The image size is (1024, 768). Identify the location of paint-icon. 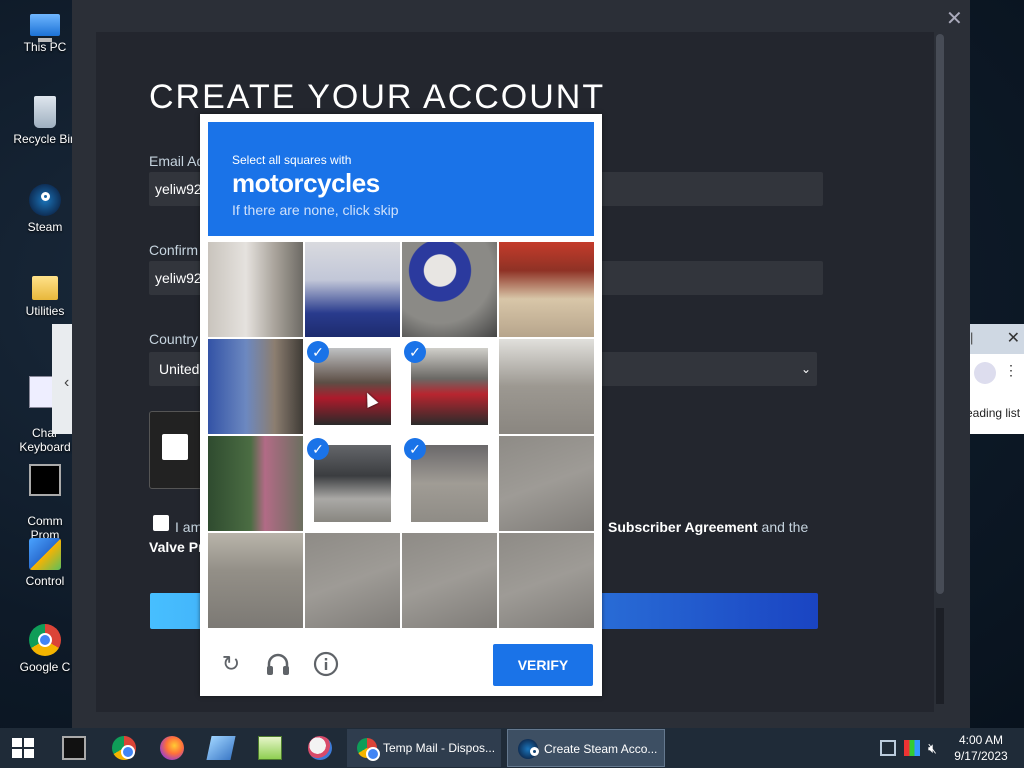
(320, 748).